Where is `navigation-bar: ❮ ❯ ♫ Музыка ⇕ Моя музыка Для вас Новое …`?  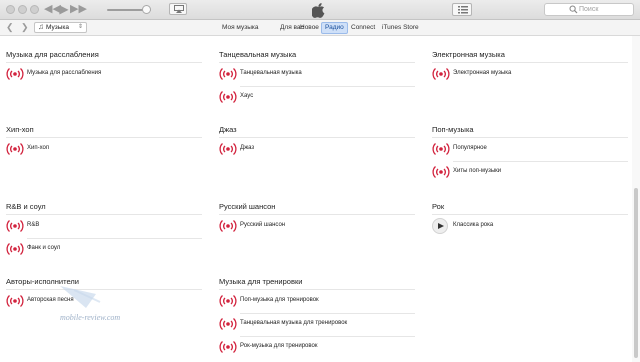
navigation-bar: ❮ ❯ ♫ Музыка ⇕ Моя музыка Для вас Новое … is located at coordinates (320, 28).